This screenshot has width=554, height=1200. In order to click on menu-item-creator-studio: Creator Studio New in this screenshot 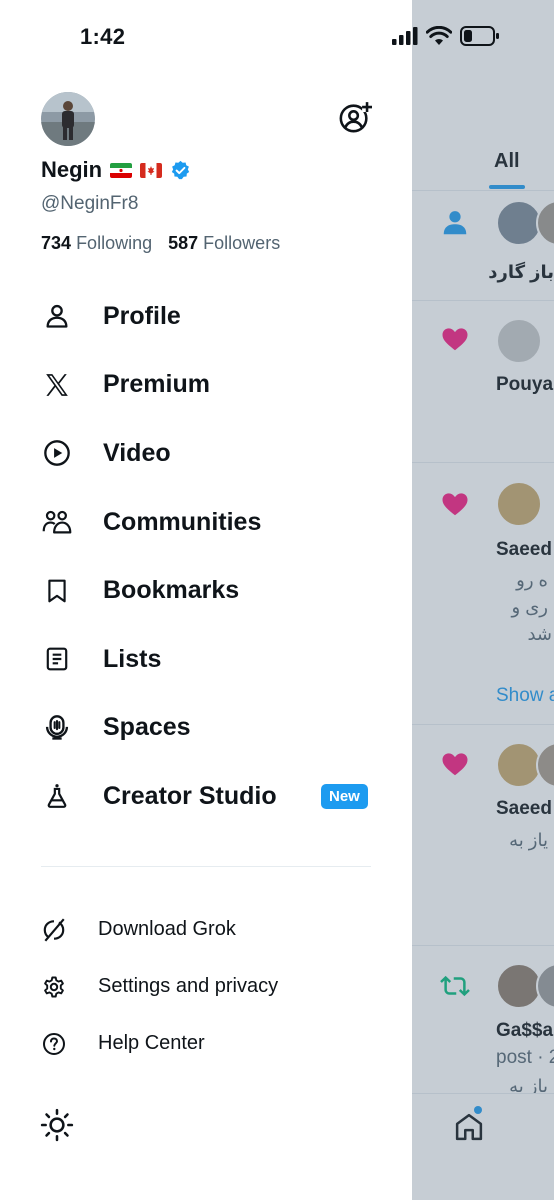, I will do `click(206, 796)`.